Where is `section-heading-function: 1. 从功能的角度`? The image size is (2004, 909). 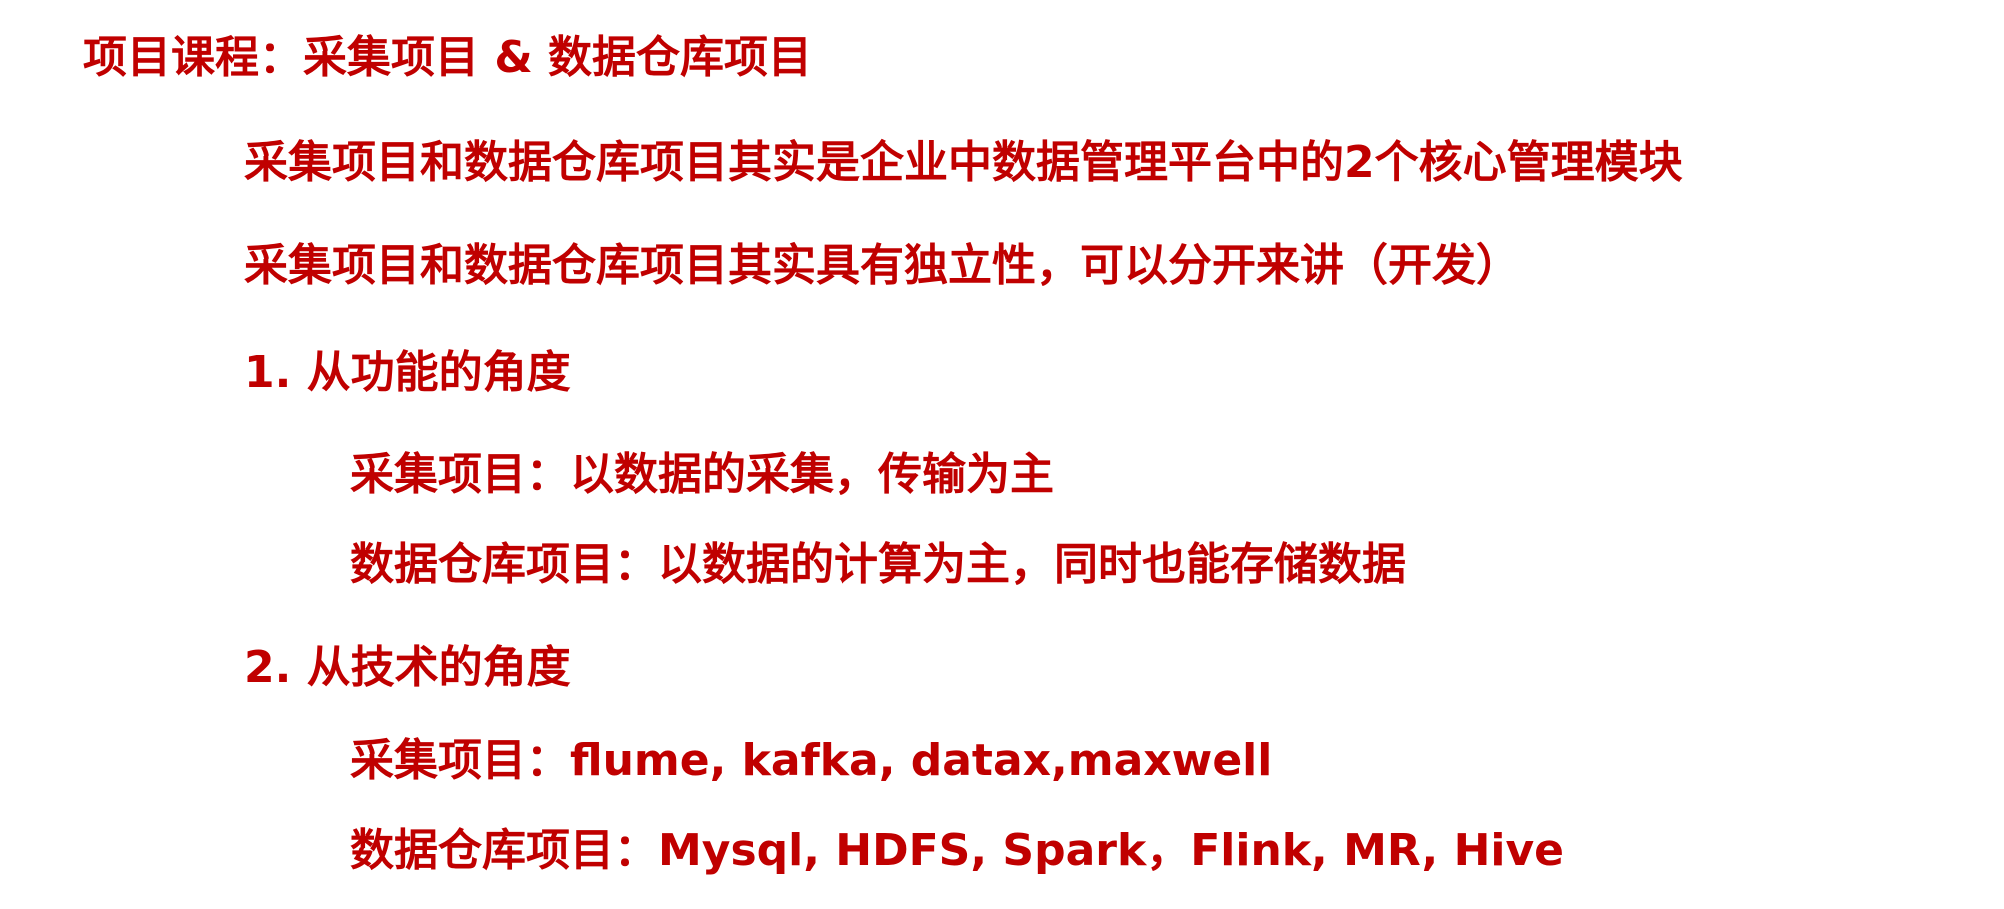
section-heading-function: 1. 从功能的角度 is located at coordinates (407, 372).